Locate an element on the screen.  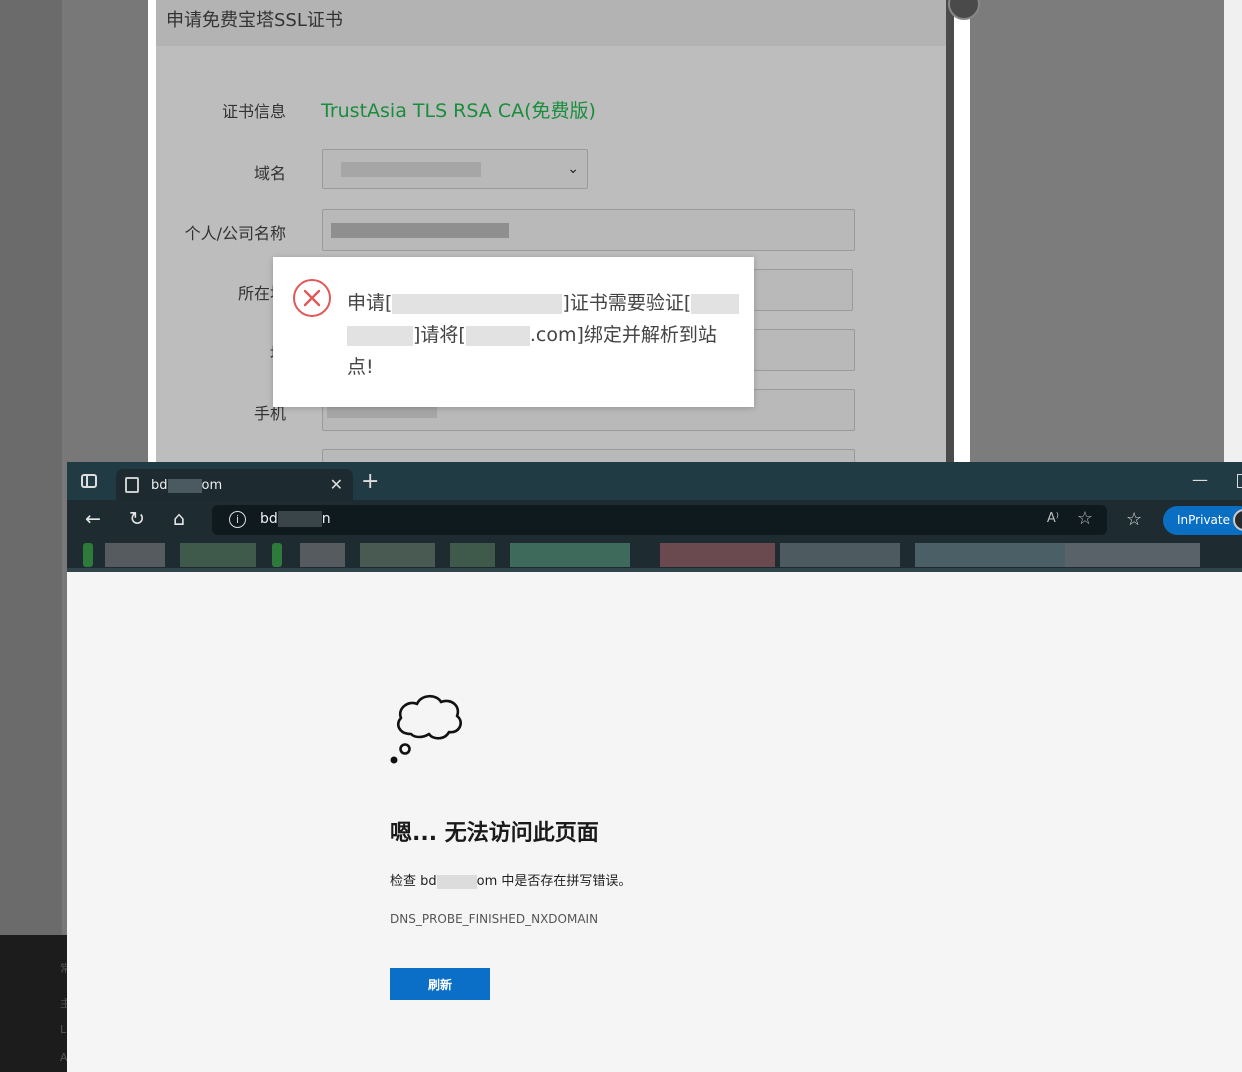
info-icon: i is located at coordinates (237, 519).